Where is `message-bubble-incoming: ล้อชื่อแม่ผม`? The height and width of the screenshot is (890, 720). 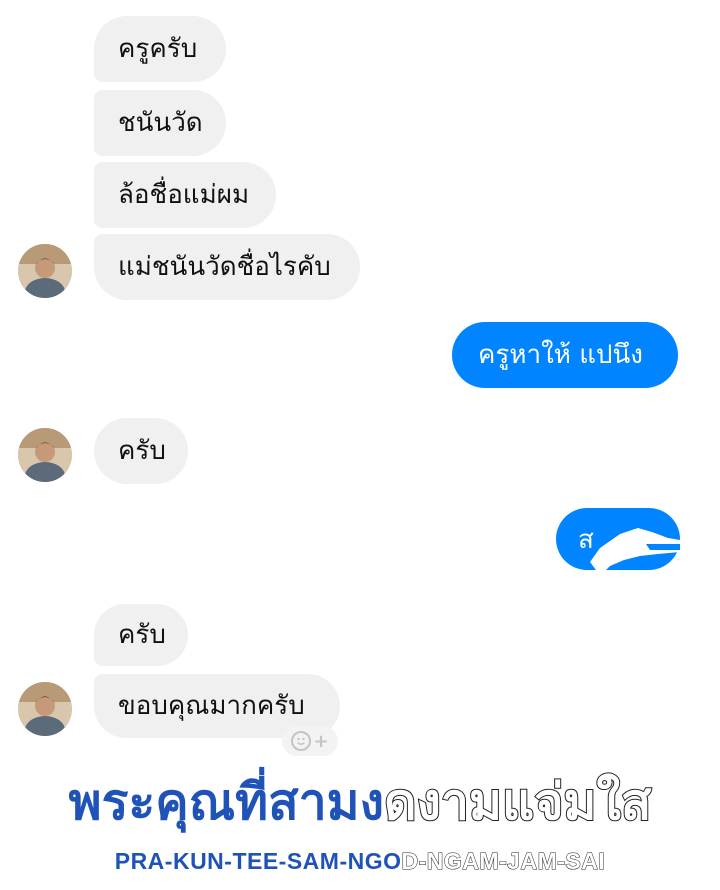 message-bubble-incoming: ล้อชื่อแม่ผม is located at coordinates (185, 195).